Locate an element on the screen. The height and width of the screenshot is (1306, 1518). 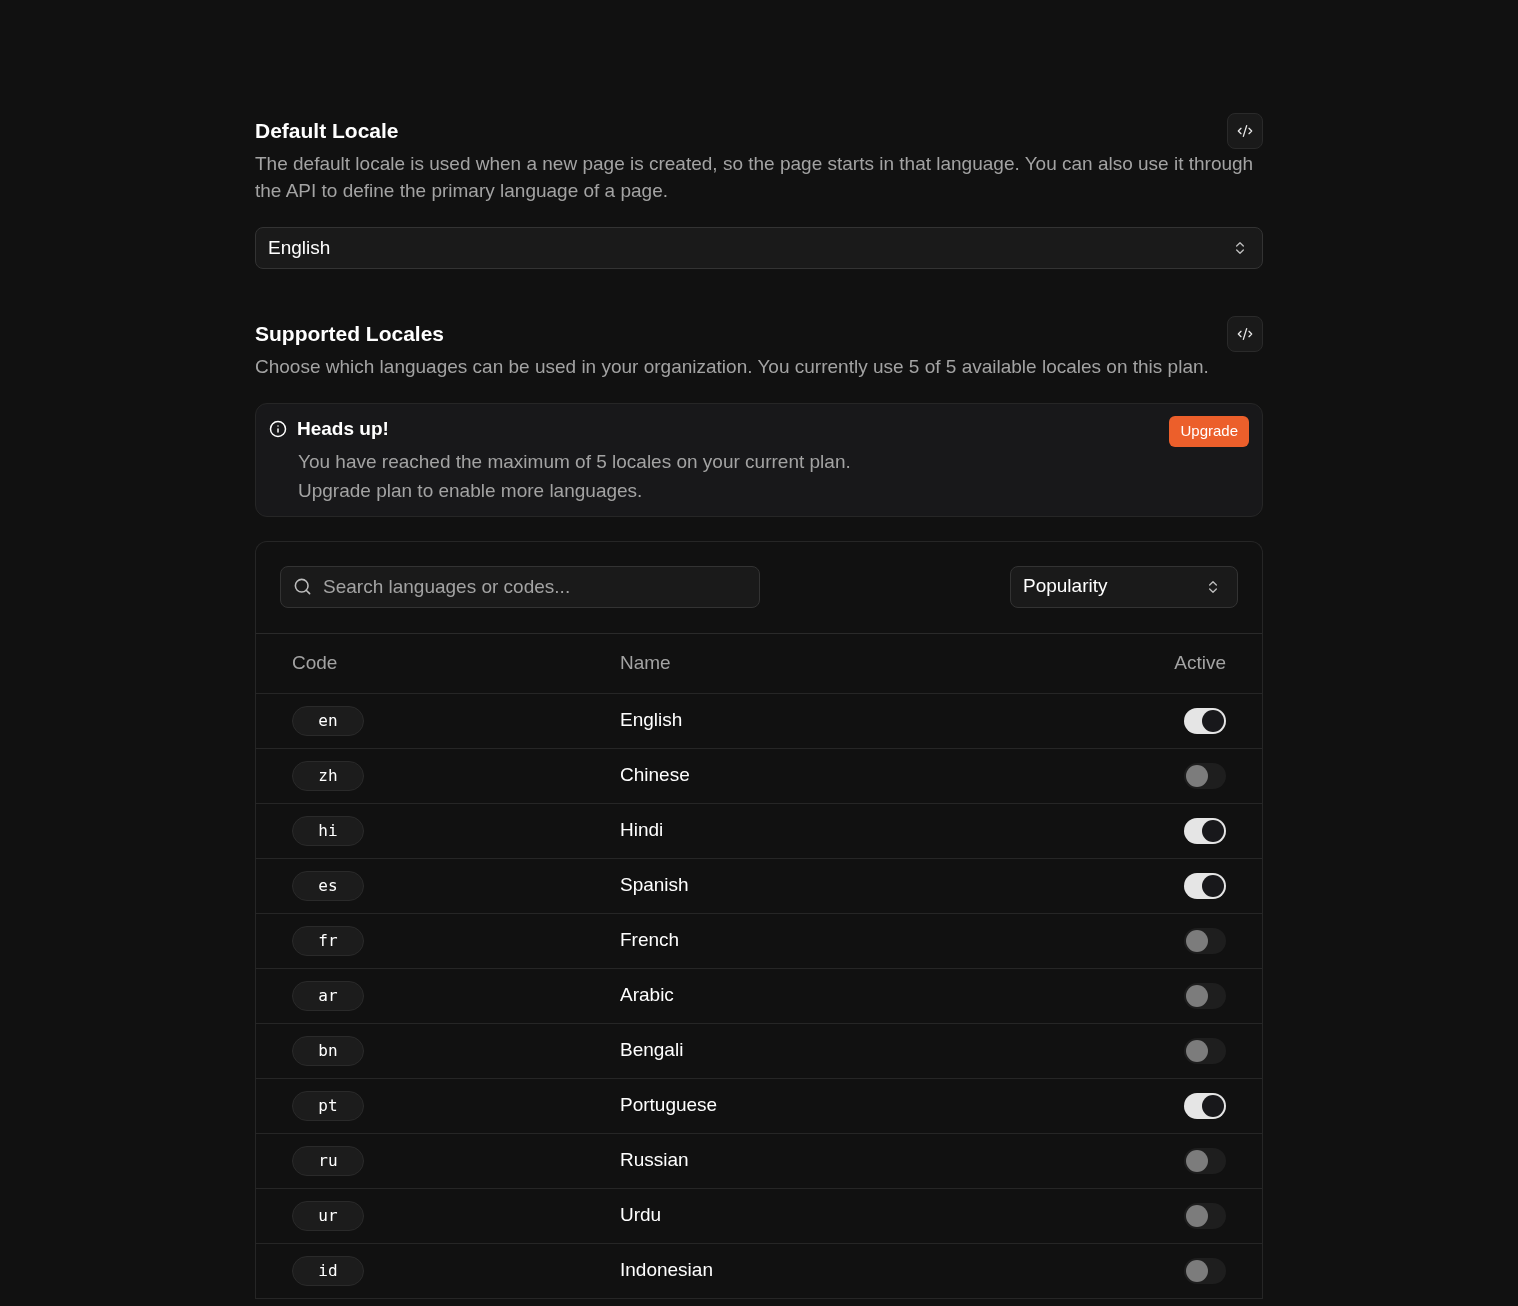
language-name: Arabic is located at coordinates (647, 995).